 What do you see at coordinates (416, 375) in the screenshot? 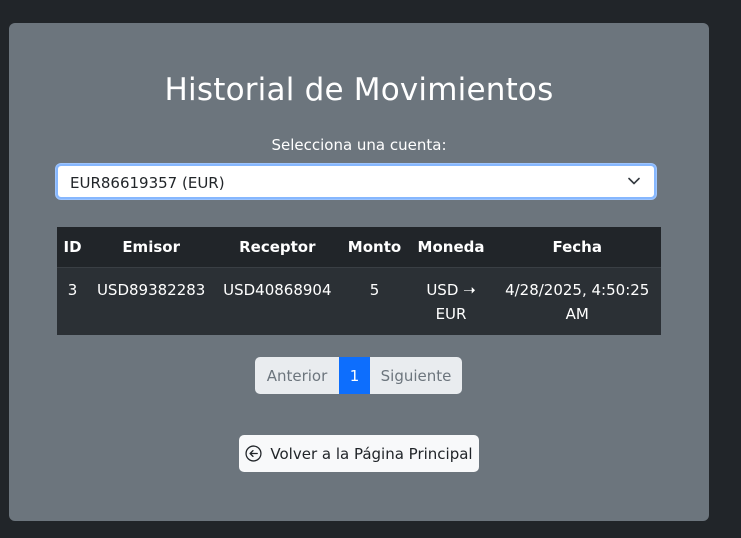
I see `pagination-next-button: Siguiente` at bounding box center [416, 375].